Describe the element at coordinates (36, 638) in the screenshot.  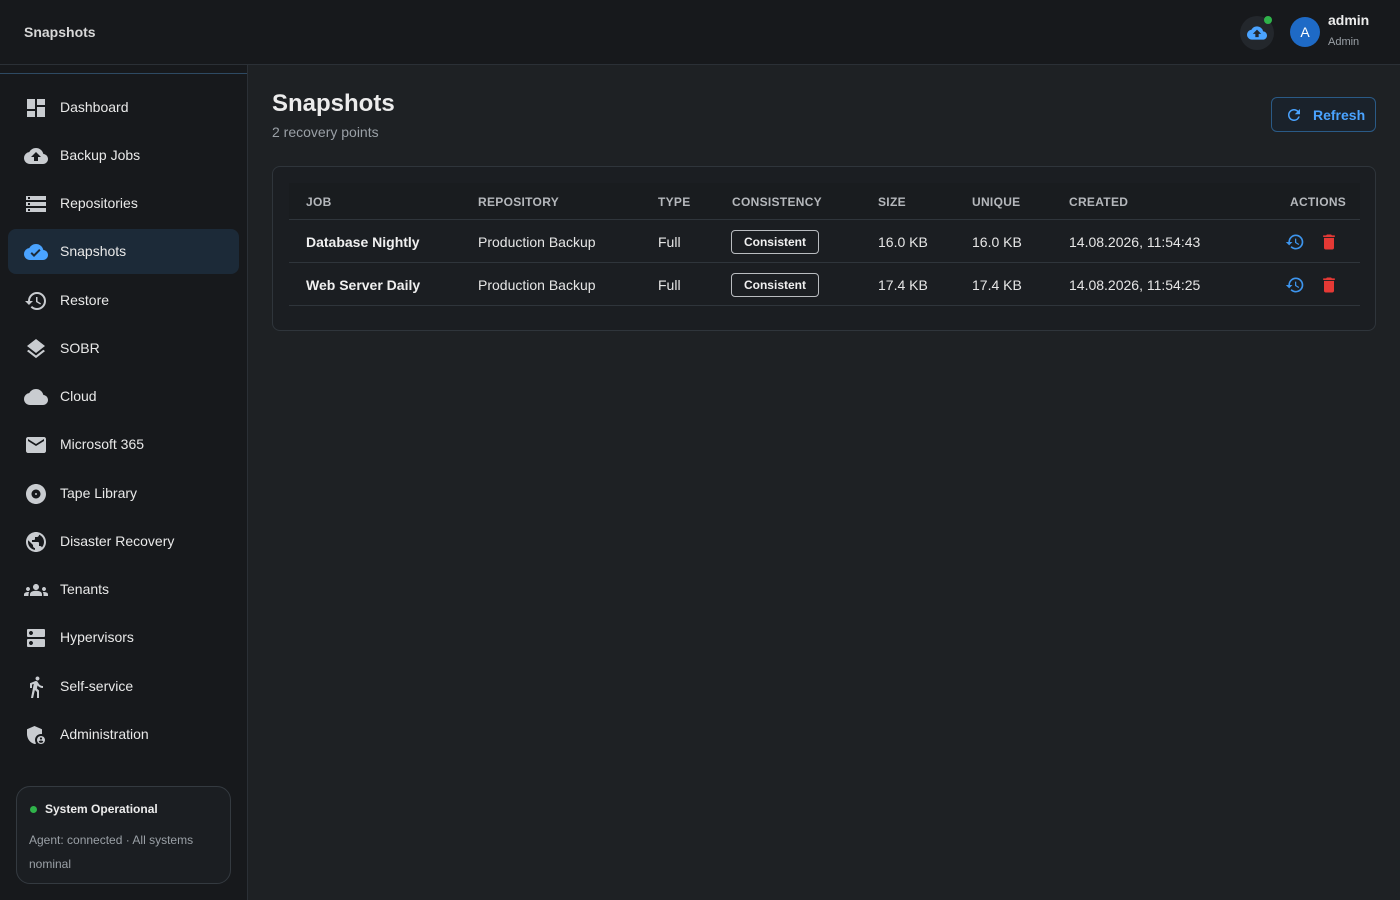
I see `server-icon` at that location.